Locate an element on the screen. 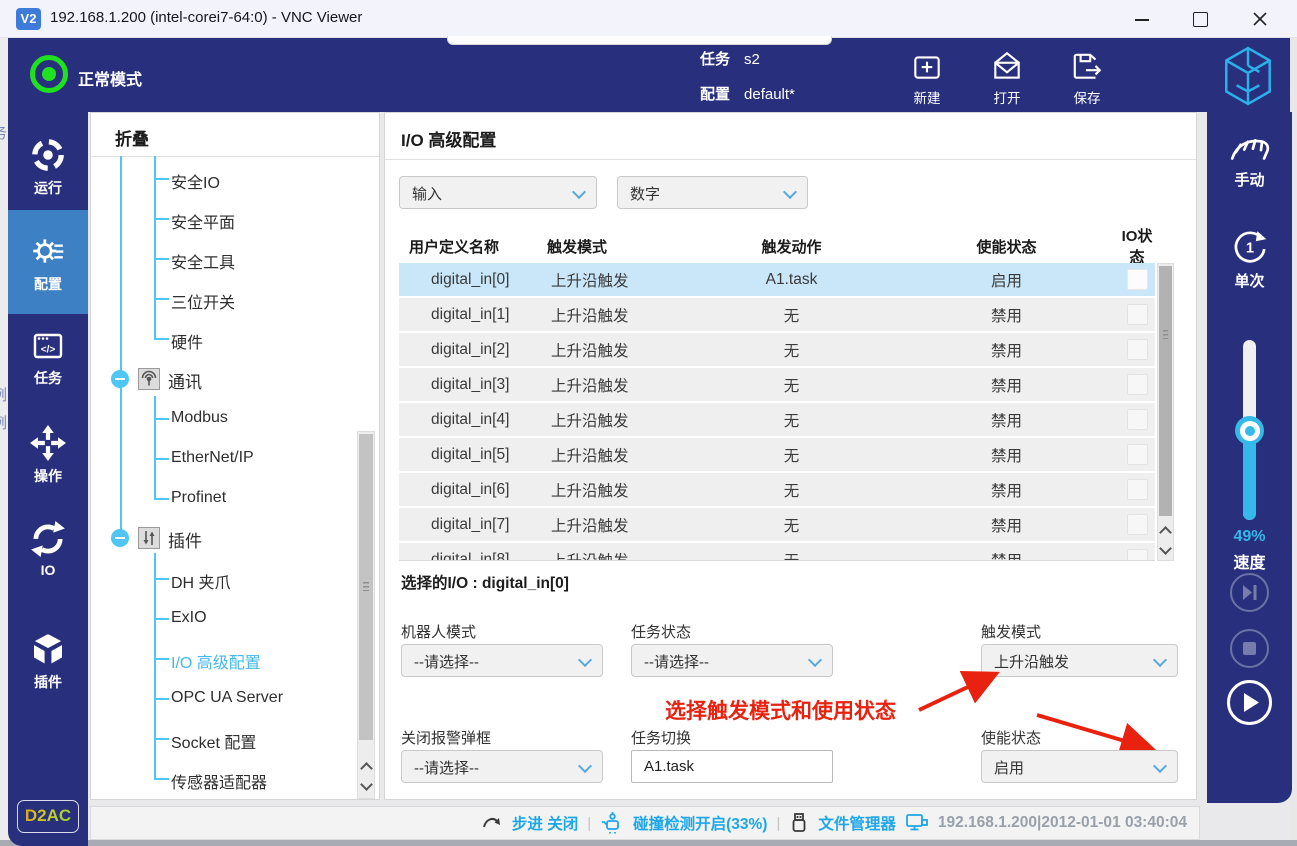 The width and height of the screenshot is (1297, 846). table-row-digital-in-5: digital_in[5] 上升沿触发无禁用 is located at coordinates (777, 454).